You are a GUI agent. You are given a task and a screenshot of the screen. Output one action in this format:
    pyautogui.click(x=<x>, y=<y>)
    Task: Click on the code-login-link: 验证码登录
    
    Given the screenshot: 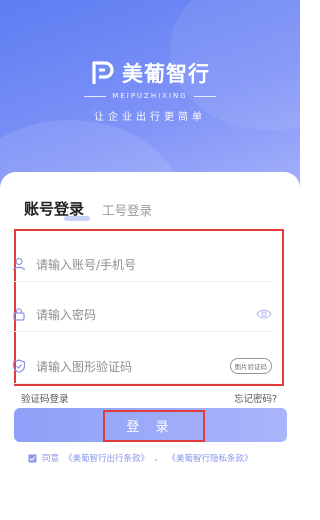 What is the action you would take?
    pyautogui.click(x=45, y=398)
    